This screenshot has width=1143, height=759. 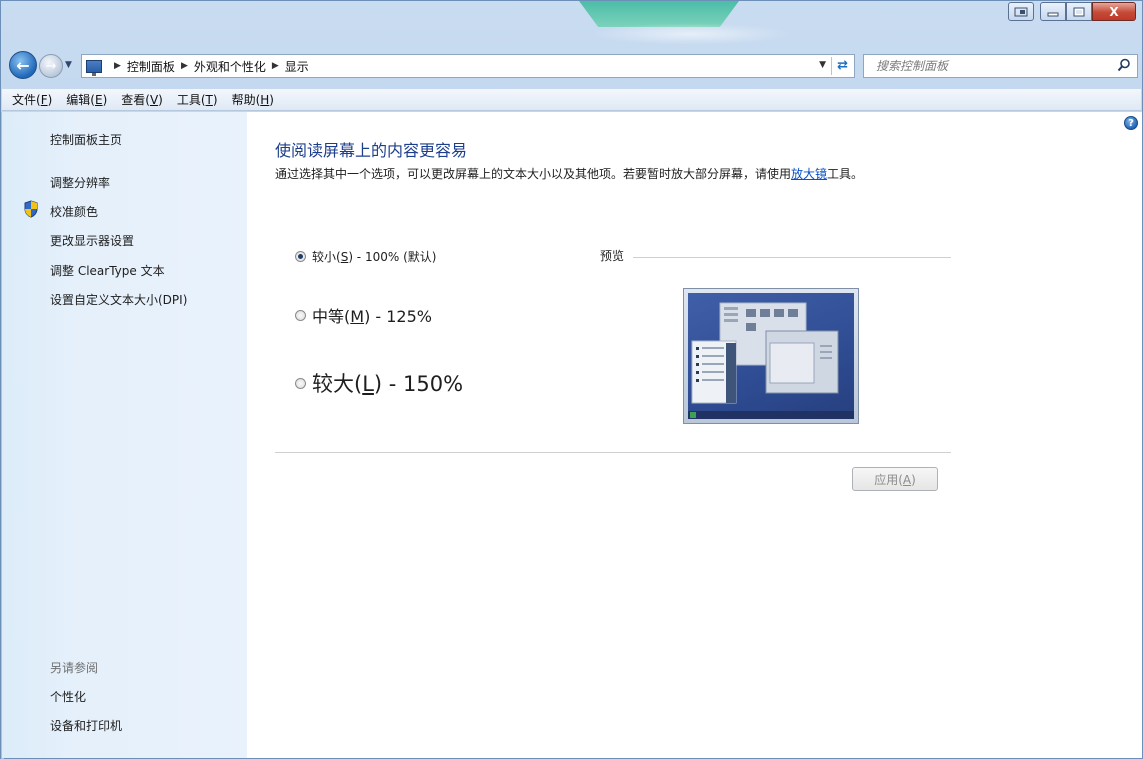 I want to click on breadcrumb: ▶ 控制面板 ▶ 外观和个性化 ▶ 显示, so click(x=208, y=66).